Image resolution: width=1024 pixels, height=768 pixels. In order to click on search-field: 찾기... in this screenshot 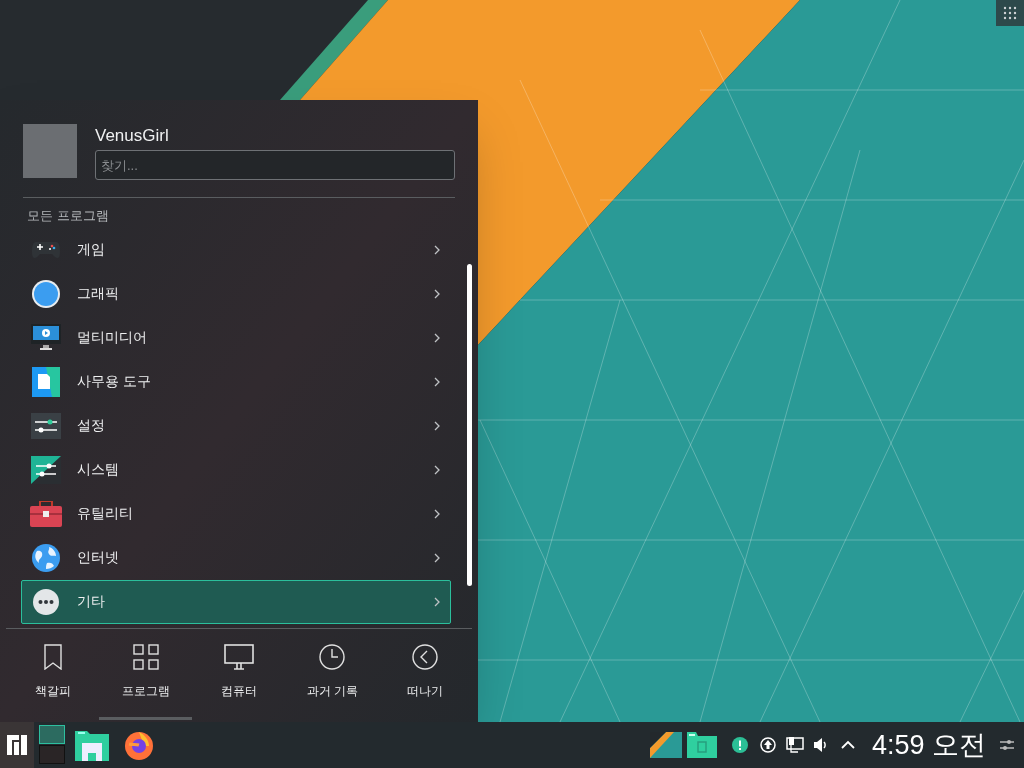, I will do `click(275, 165)`.